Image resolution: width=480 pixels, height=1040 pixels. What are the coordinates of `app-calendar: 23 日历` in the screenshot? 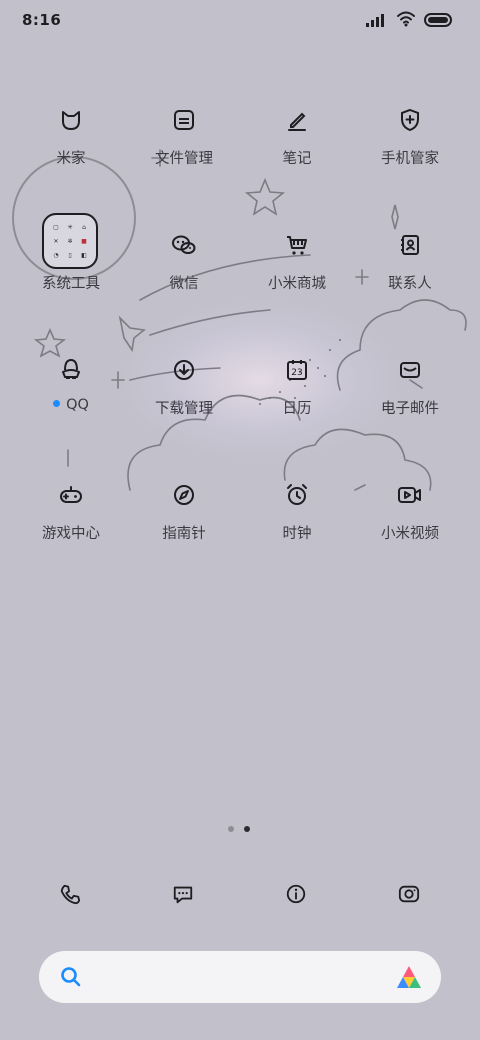 It's located at (297, 395).